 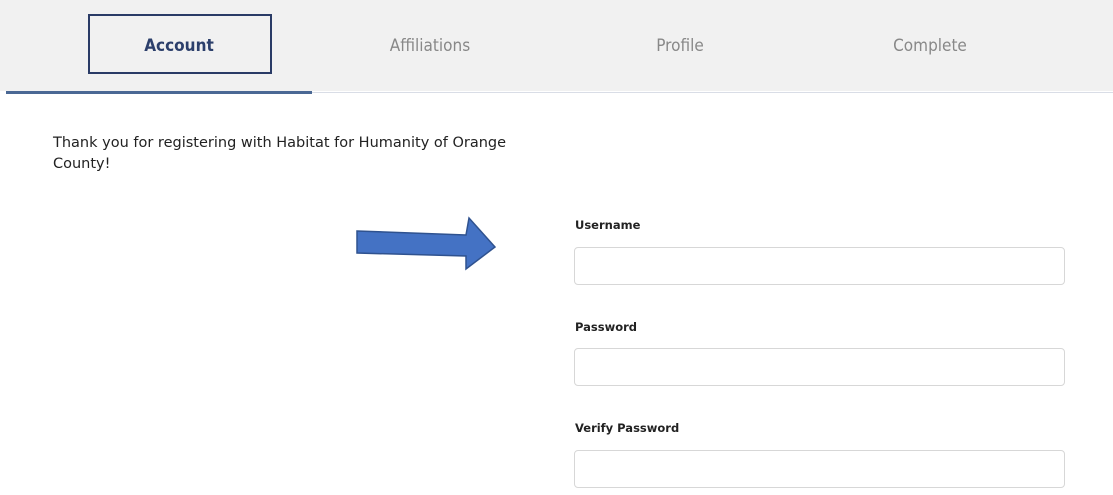 What do you see at coordinates (819, 469) in the screenshot?
I see `verify-password-input` at bounding box center [819, 469].